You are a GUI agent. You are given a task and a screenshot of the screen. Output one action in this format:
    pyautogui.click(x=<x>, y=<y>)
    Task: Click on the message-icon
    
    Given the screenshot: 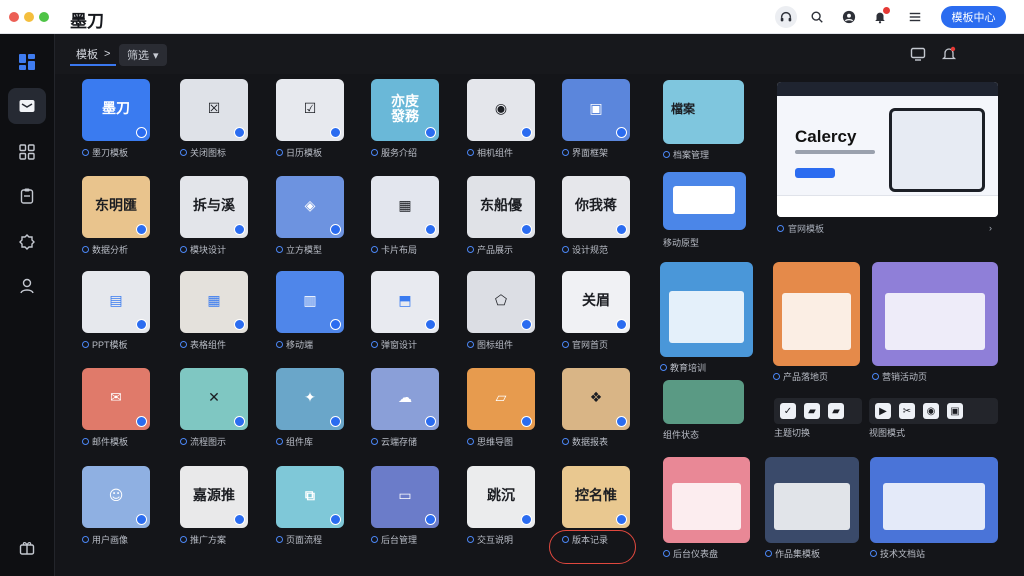 What is the action you would take?
    pyautogui.click(x=27, y=106)
    